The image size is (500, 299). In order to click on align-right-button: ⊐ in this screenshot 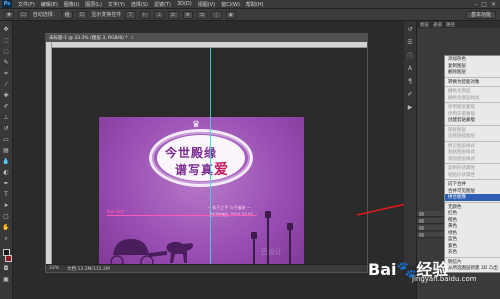, I will do `click(201, 14)`.